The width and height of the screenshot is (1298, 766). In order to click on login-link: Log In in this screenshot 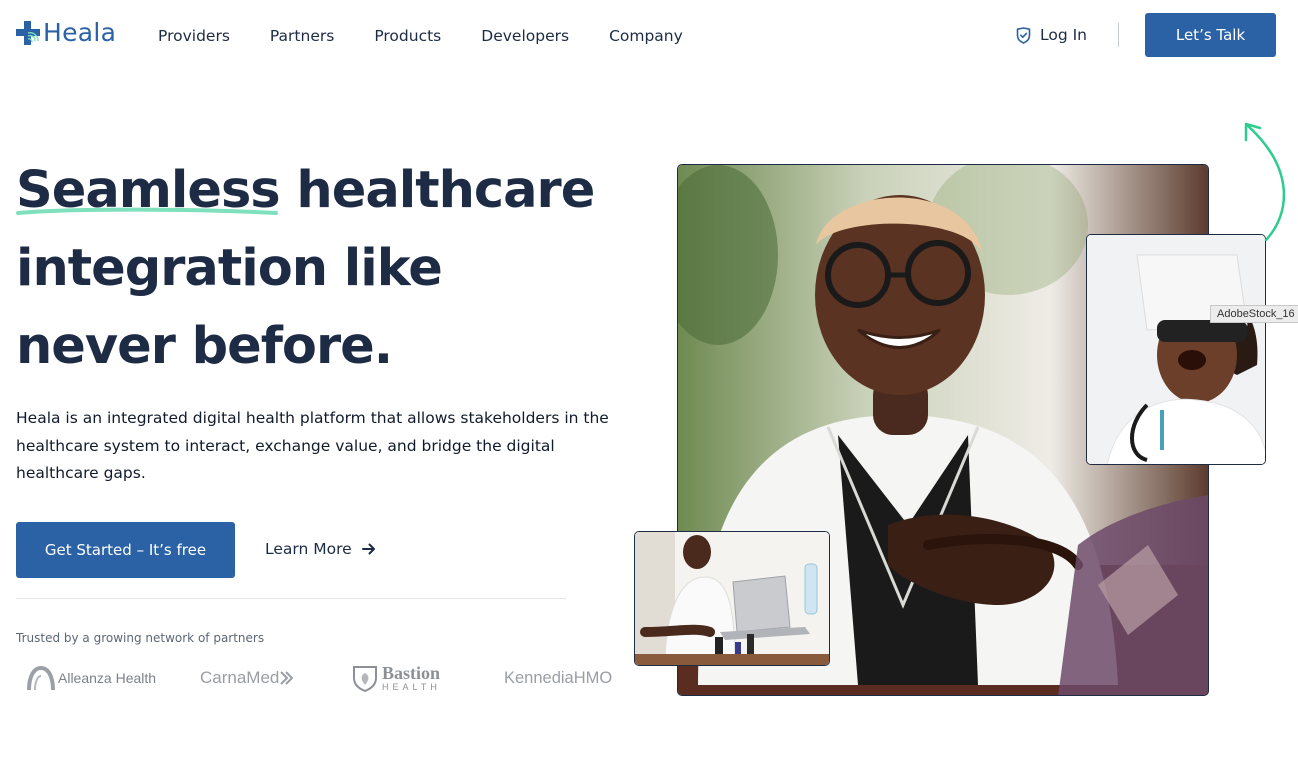, I will do `click(1051, 35)`.